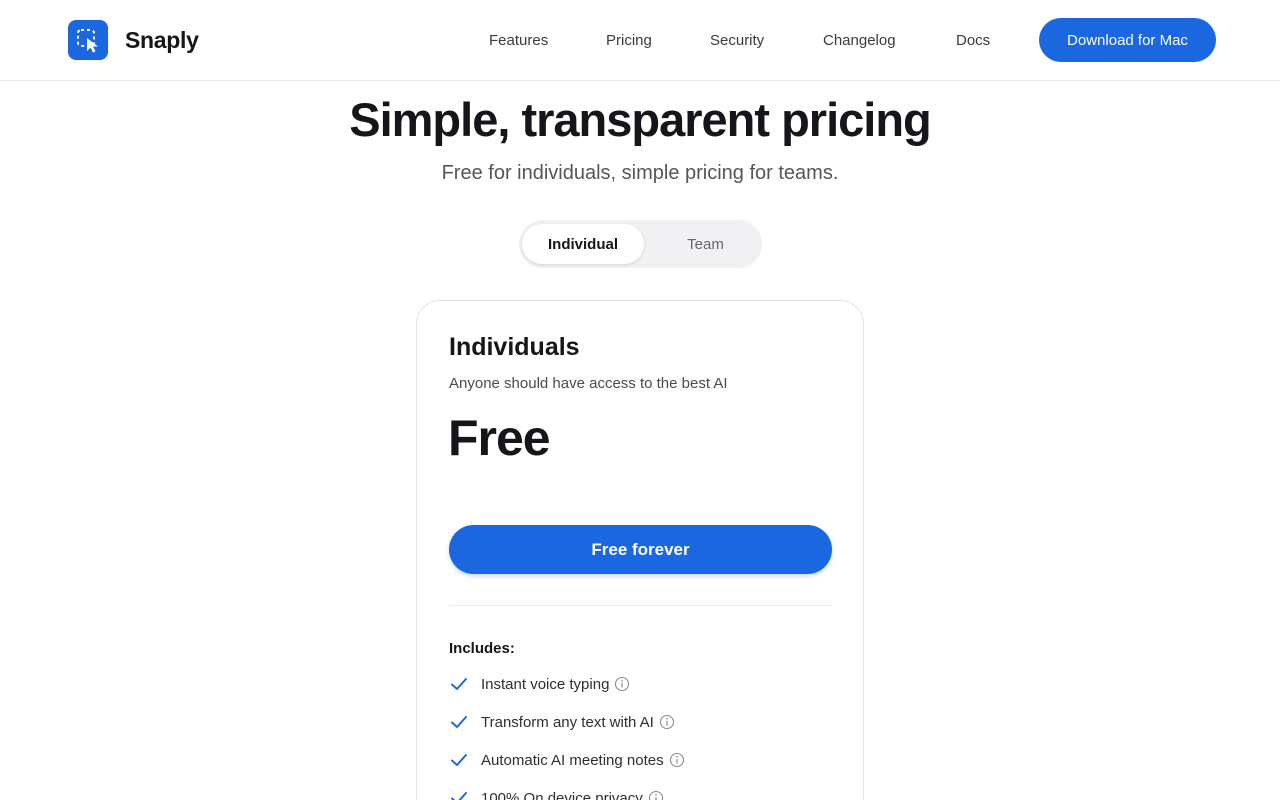  What do you see at coordinates (88, 40) in the screenshot?
I see `logo-cursor-selection-icon` at bounding box center [88, 40].